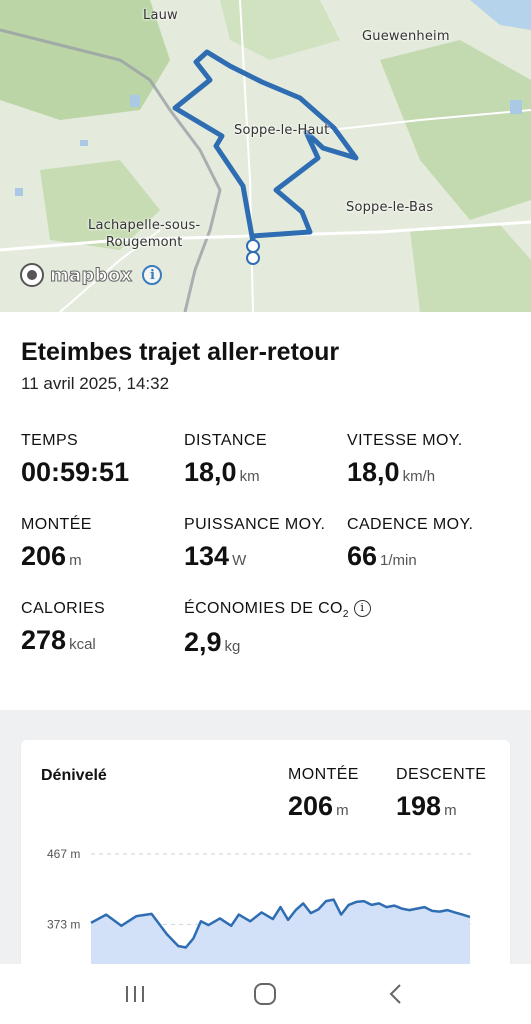 This screenshot has width=531, height=1024. What do you see at coordinates (32, 275) in the screenshot?
I see `mapbox-logo-icon` at bounding box center [32, 275].